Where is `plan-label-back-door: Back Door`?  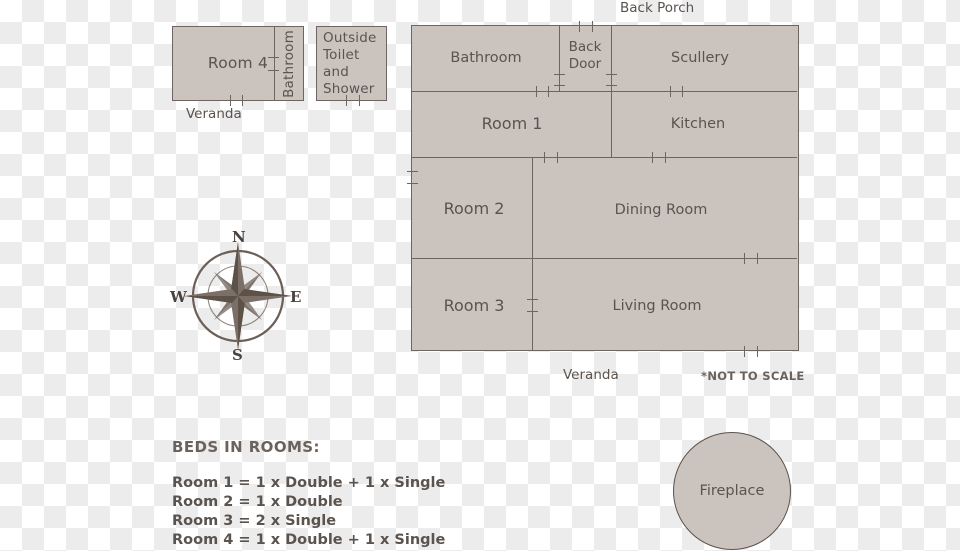 plan-label-back-door: Back Door is located at coordinates (585, 55).